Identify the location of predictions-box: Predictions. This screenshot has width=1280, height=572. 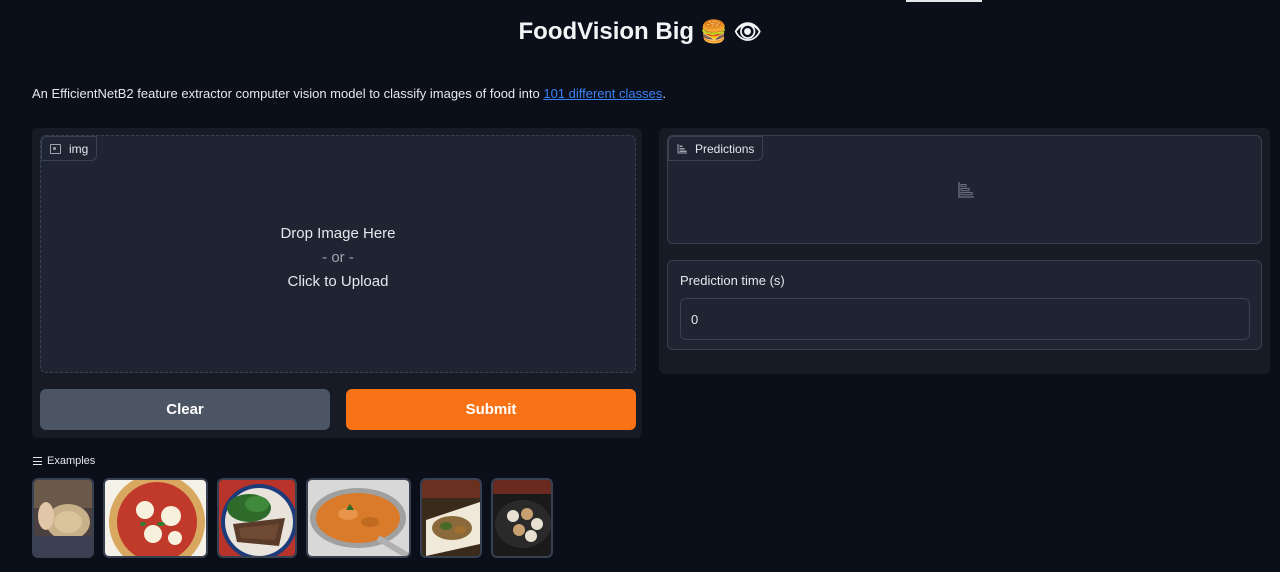
(964, 189).